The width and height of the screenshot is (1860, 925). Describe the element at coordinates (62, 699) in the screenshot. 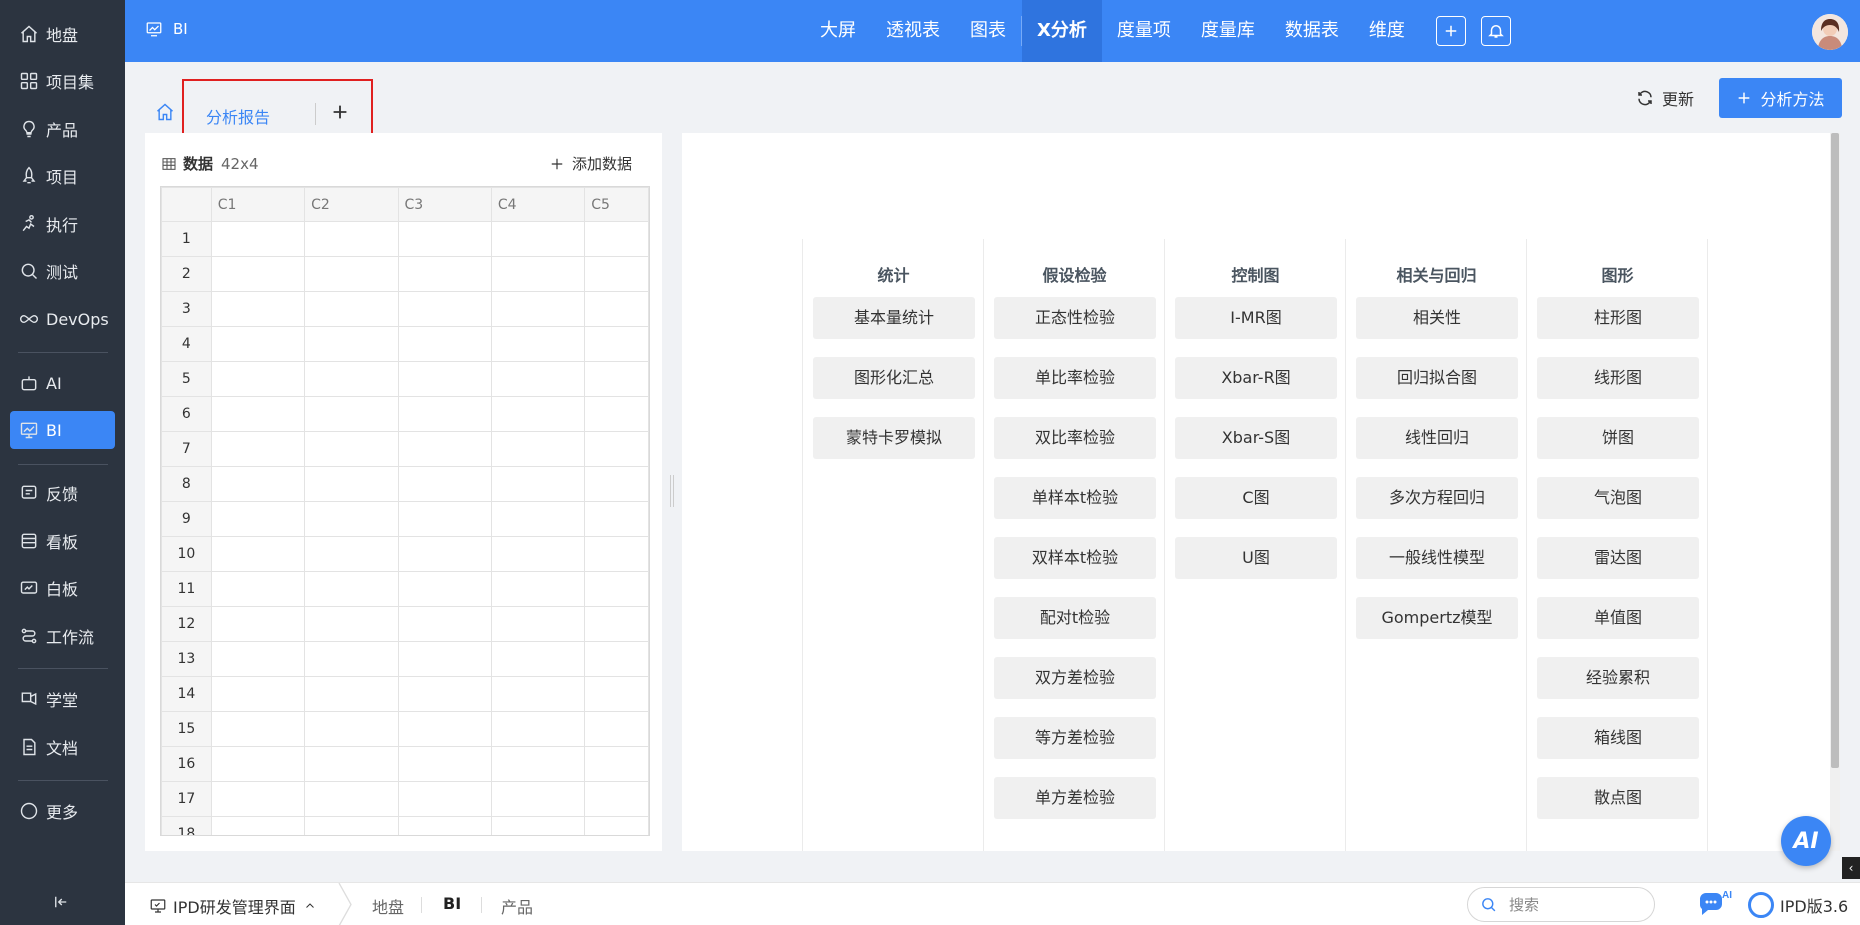

I see `sidebar-item-school: 学堂` at that location.